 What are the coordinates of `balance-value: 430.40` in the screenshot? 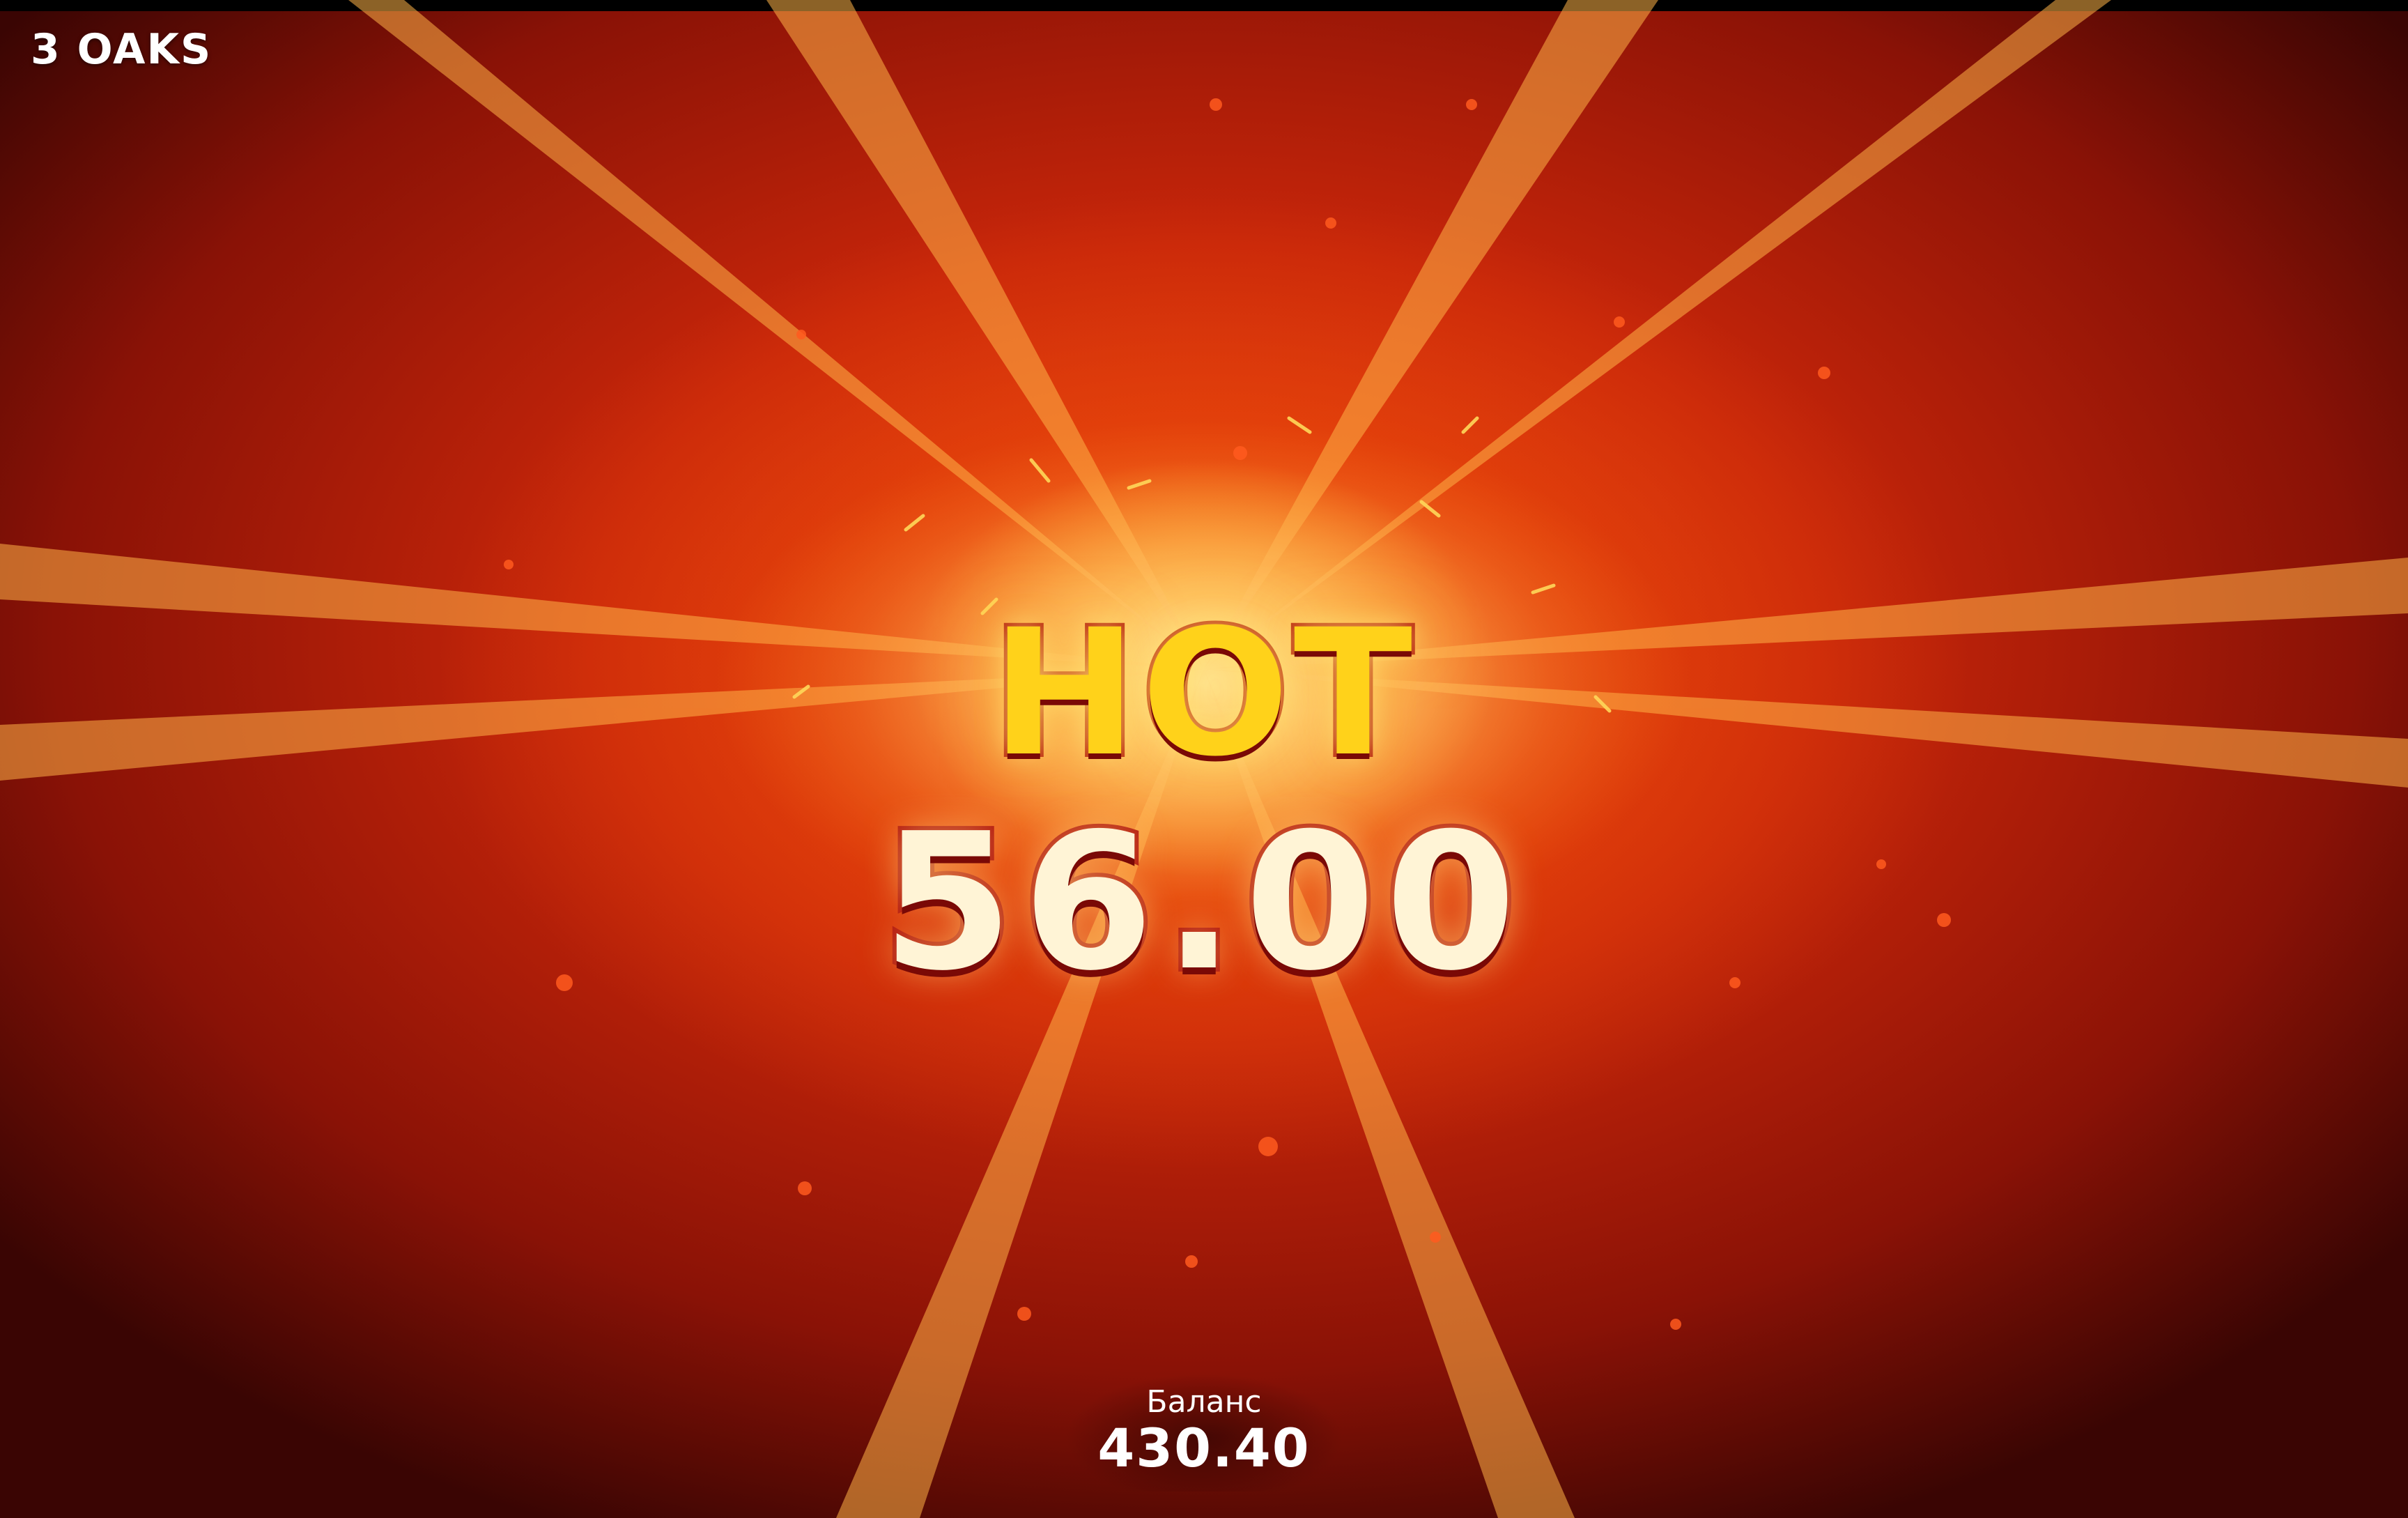 It's located at (1204, 1448).